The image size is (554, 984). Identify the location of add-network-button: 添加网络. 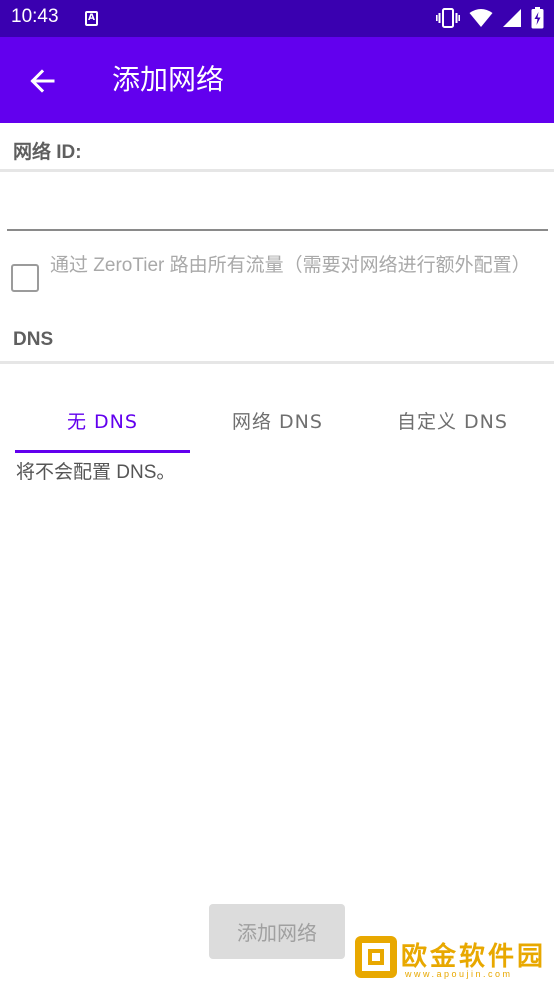
(277, 931).